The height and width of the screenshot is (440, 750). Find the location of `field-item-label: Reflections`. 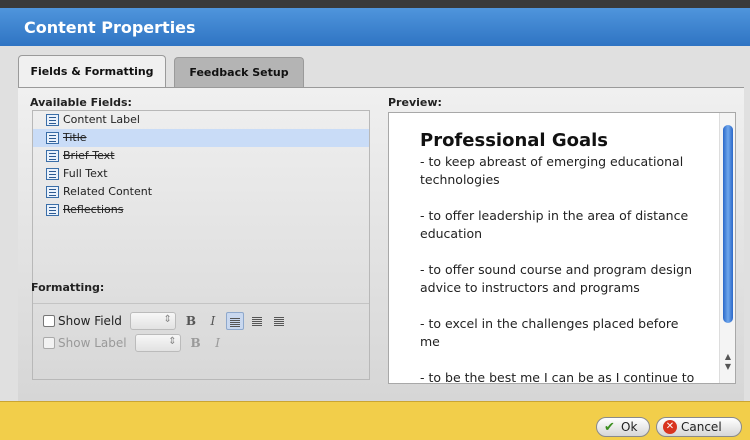

field-item-label: Reflections is located at coordinates (93, 209).